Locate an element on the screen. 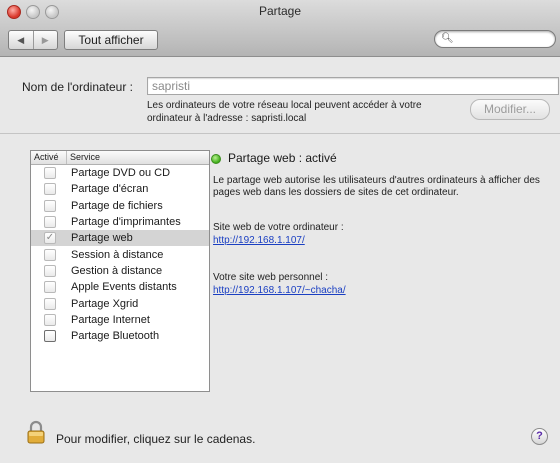  service-row: Partage Internet is located at coordinates (120, 320).